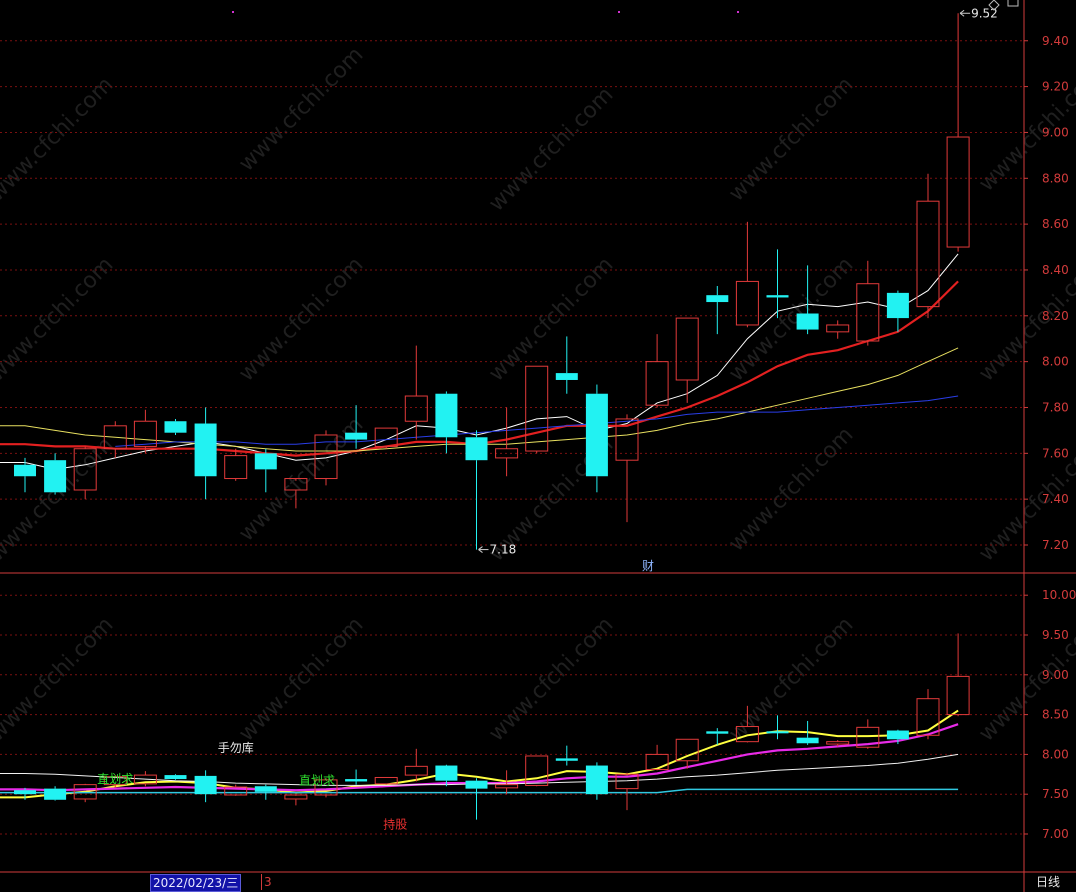 The height and width of the screenshot is (892, 1076). Describe the element at coordinates (1055, 41) in the screenshot. I see `axis-tick-label: 9.40` at that location.